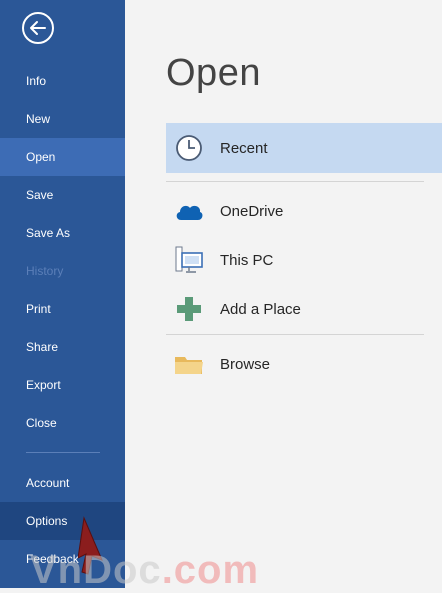 This screenshot has height=593, width=442. I want to click on sidebar-divider, so click(63, 452).